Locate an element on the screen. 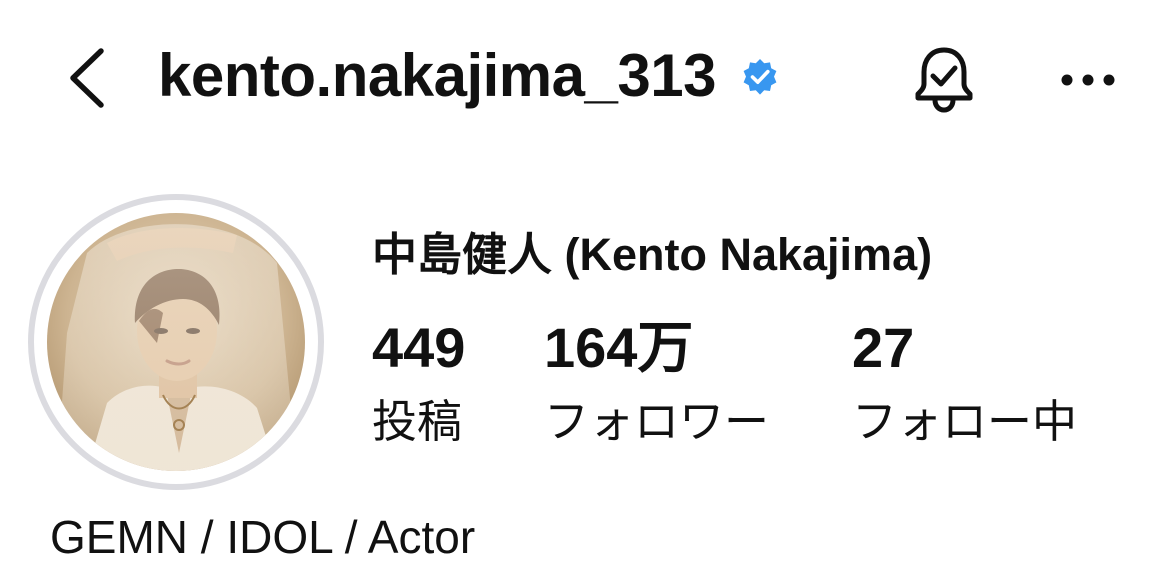  username: kento.nakajima_313 is located at coordinates (437, 75).